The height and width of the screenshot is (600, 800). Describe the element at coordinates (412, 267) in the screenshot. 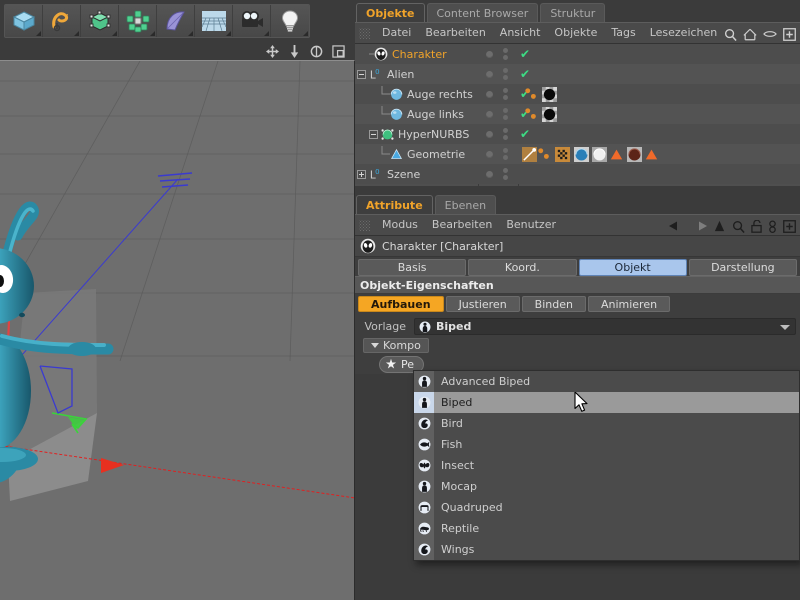

I see `tab-basis: Basis` at that location.